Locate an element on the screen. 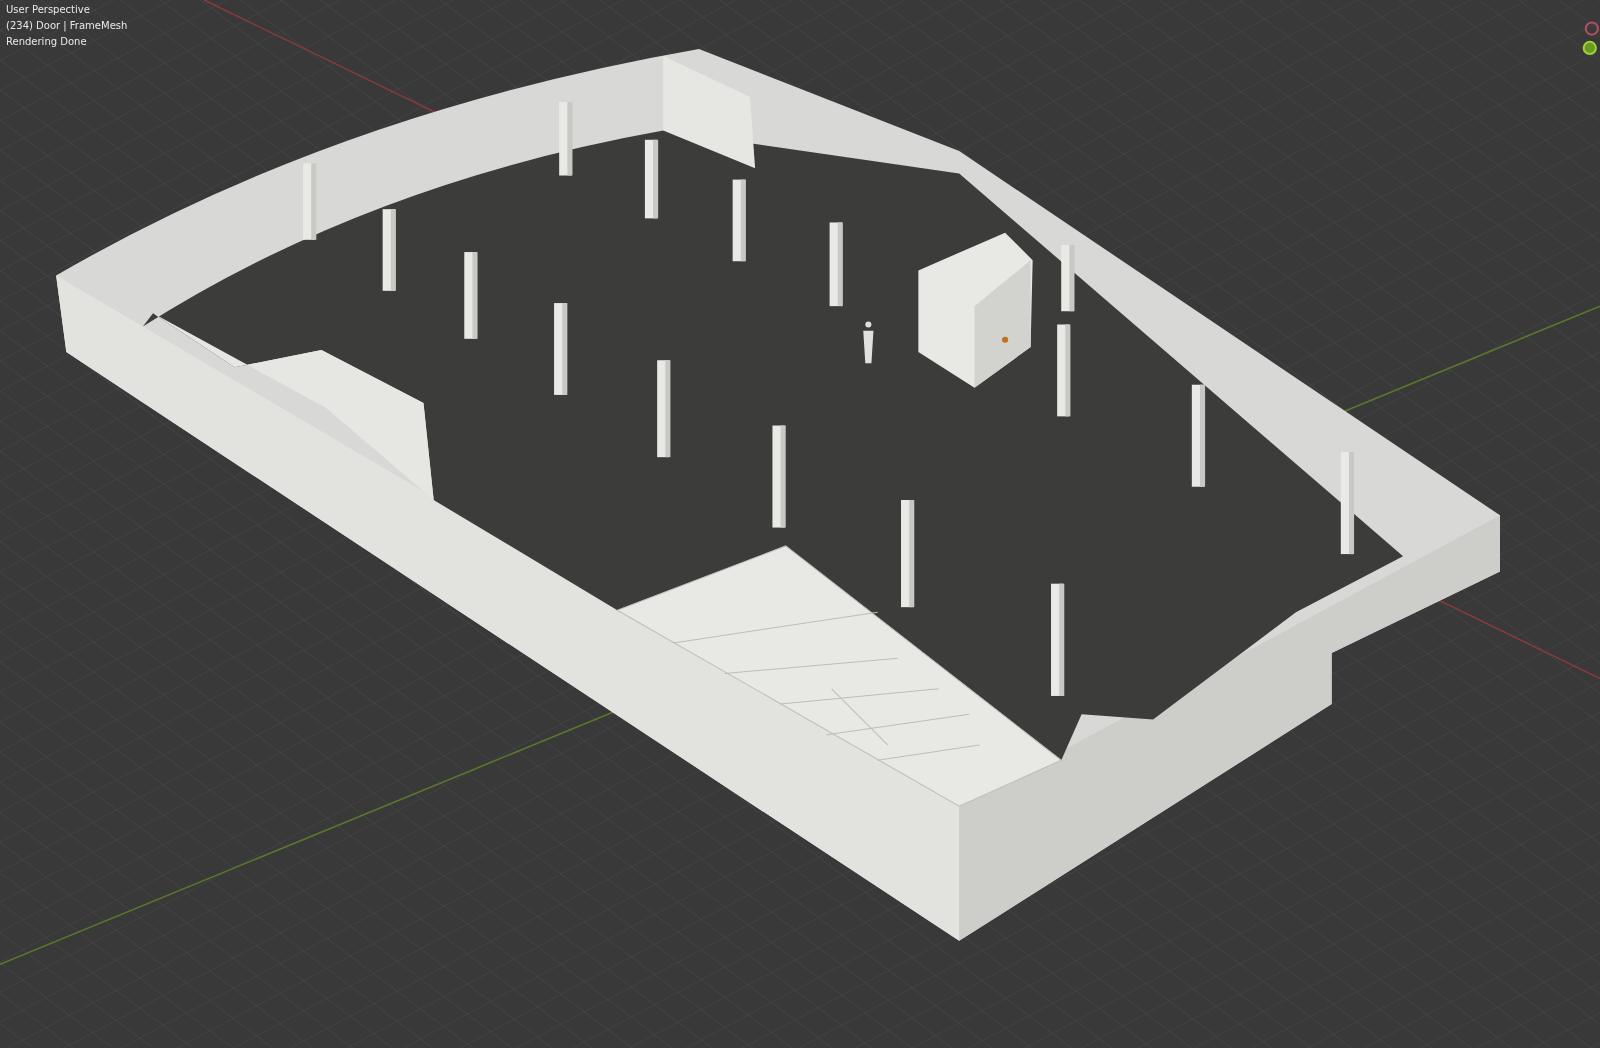 Image resolution: width=1600 pixels, height=1048 pixels. viewport-overlay-text: (234) Door | FrameMesh is located at coordinates (67, 26).